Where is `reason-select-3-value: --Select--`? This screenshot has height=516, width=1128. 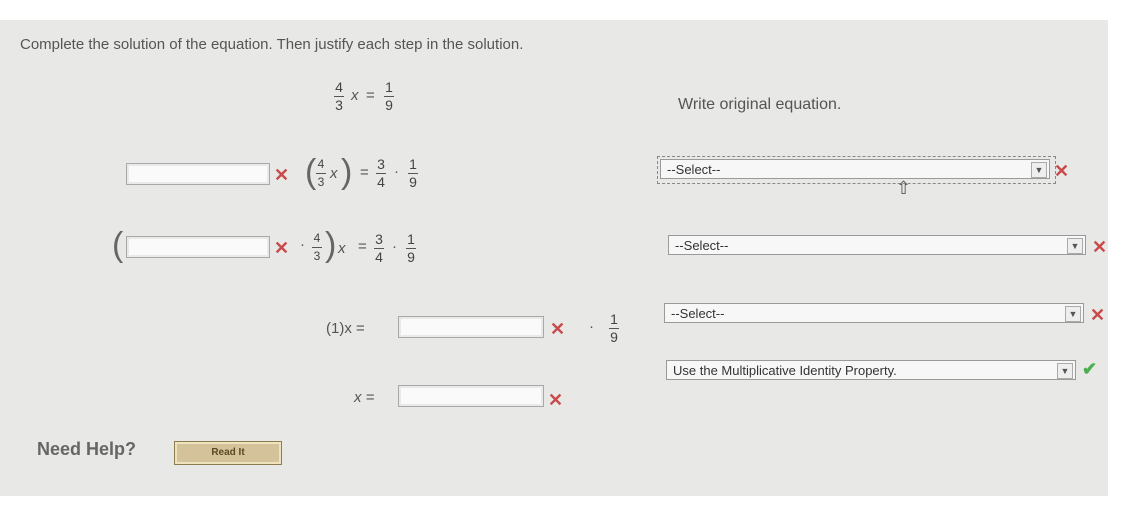
reason-select-3-value: --Select-- is located at coordinates (698, 313).